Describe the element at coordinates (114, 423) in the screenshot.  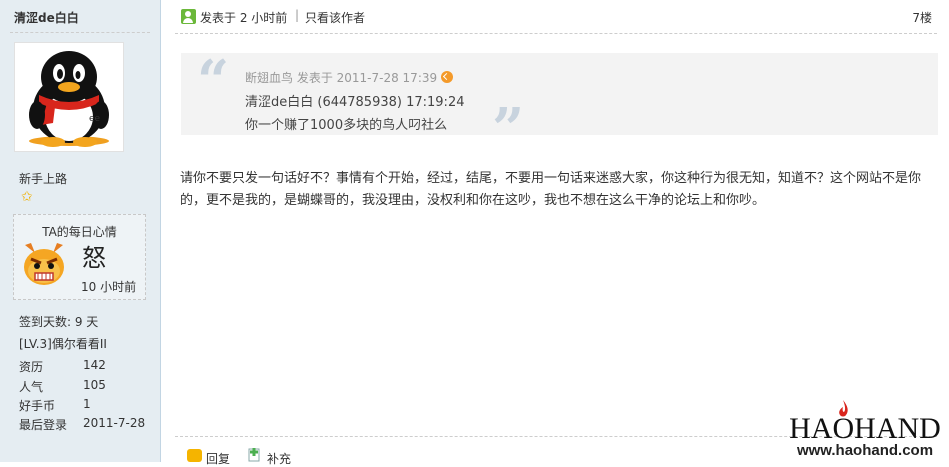
I see `stat-value: 2011-7-28` at that location.